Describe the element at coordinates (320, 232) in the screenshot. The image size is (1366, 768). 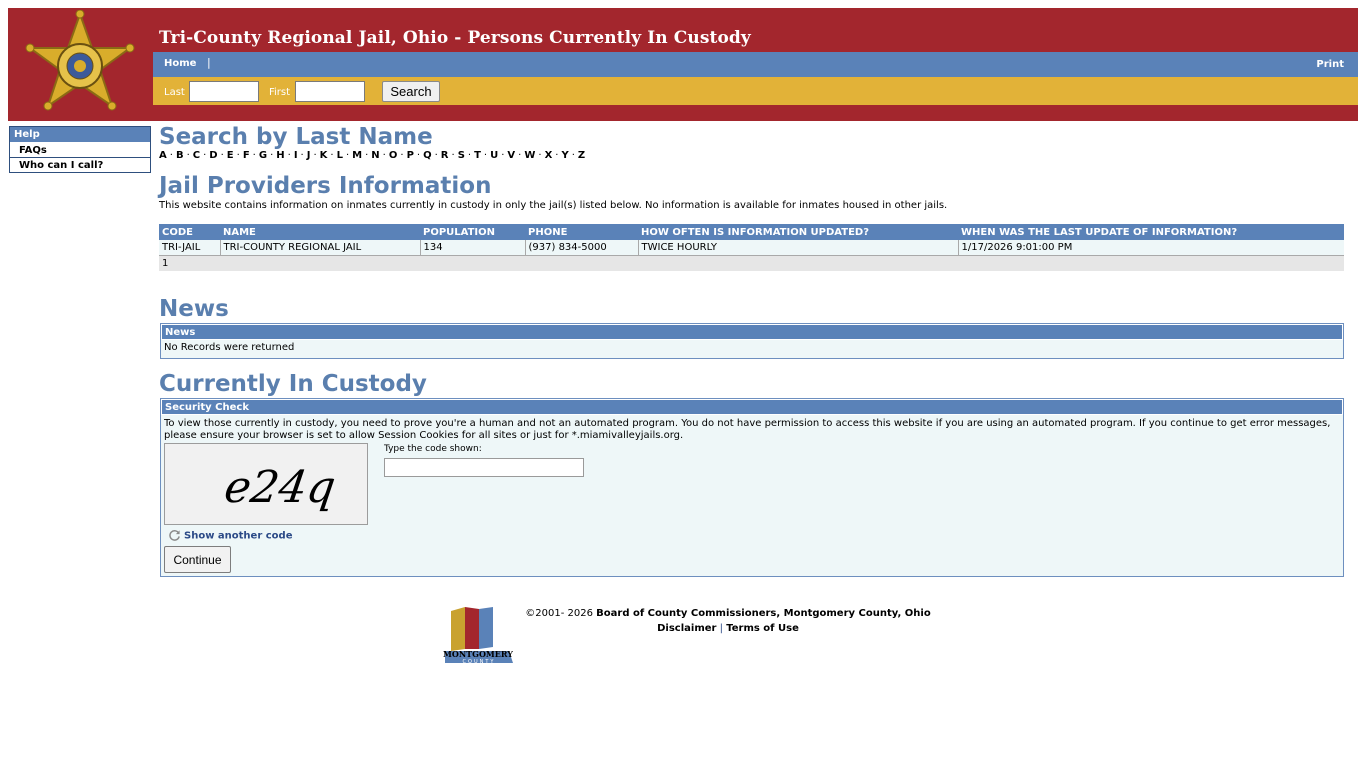
I see `column-header: NAME` at that location.